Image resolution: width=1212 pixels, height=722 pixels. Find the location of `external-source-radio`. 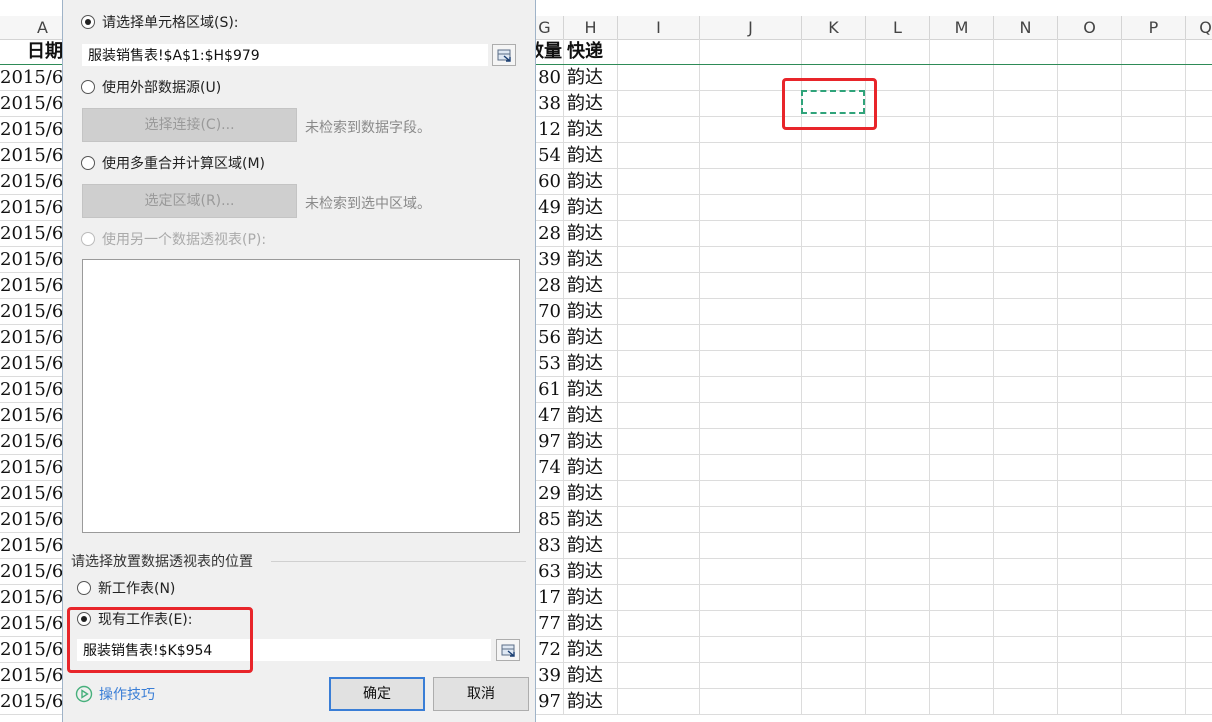

external-source-radio is located at coordinates (88, 87).